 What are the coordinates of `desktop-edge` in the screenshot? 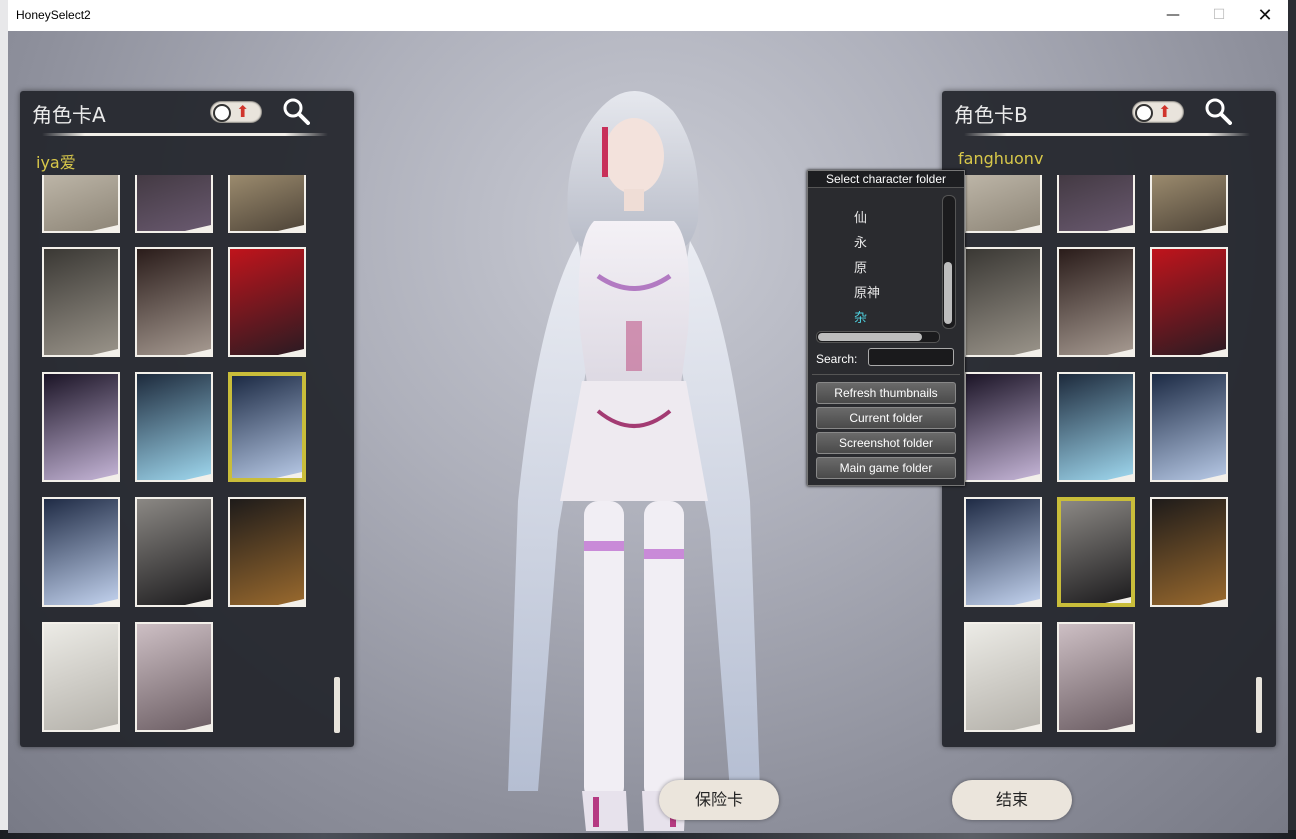 It's located at (4, 419).